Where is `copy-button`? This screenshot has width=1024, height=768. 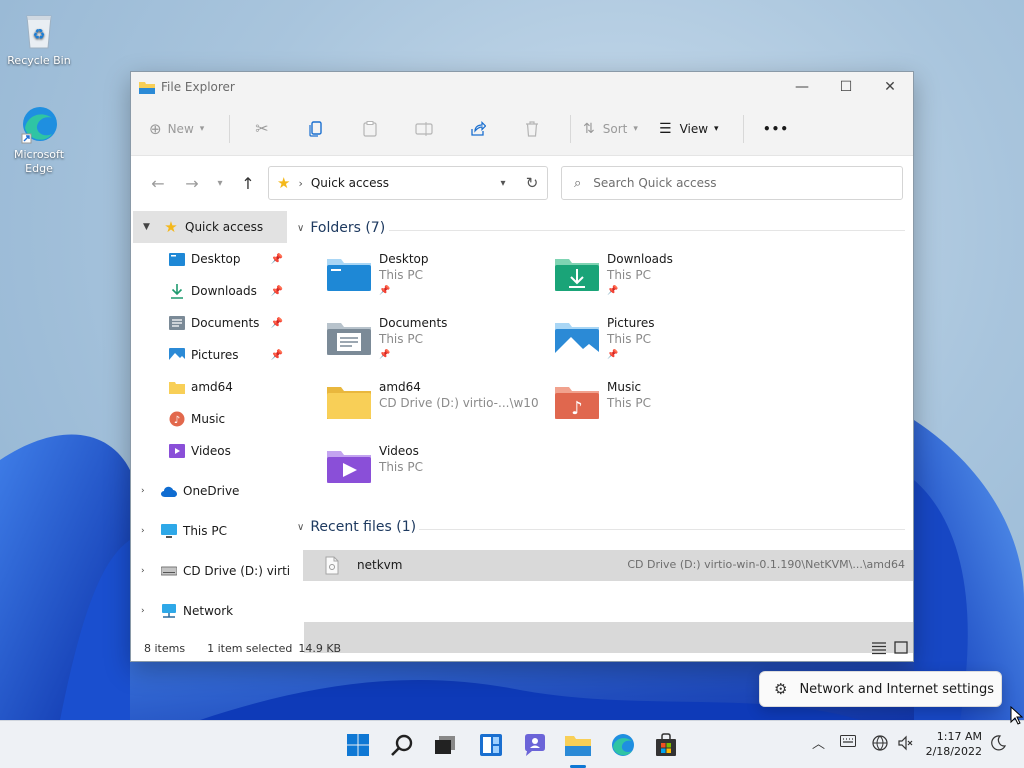 copy-button is located at coordinates (316, 129).